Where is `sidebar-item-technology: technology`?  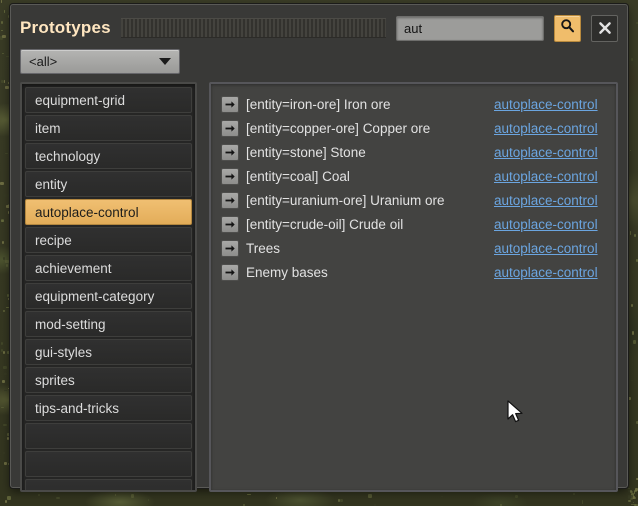
sidebar-item-technology: technology is located at coordinates (108, 156).